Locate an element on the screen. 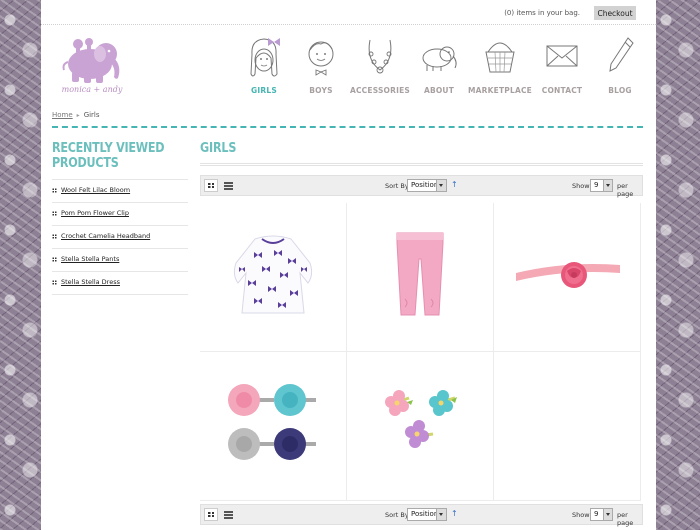 The image size is (700, 530). nav-item-accessories: ACCESSORIES is located at coordinates (380, 66).